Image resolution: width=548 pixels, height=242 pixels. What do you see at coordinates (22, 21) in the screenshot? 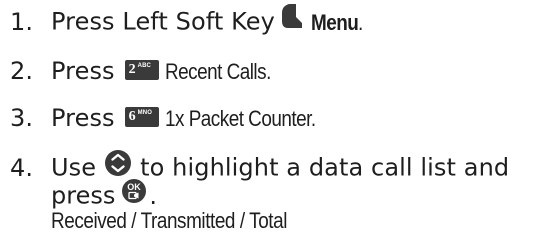
I see `step-number: 1.` at bounding box center [22, 21].